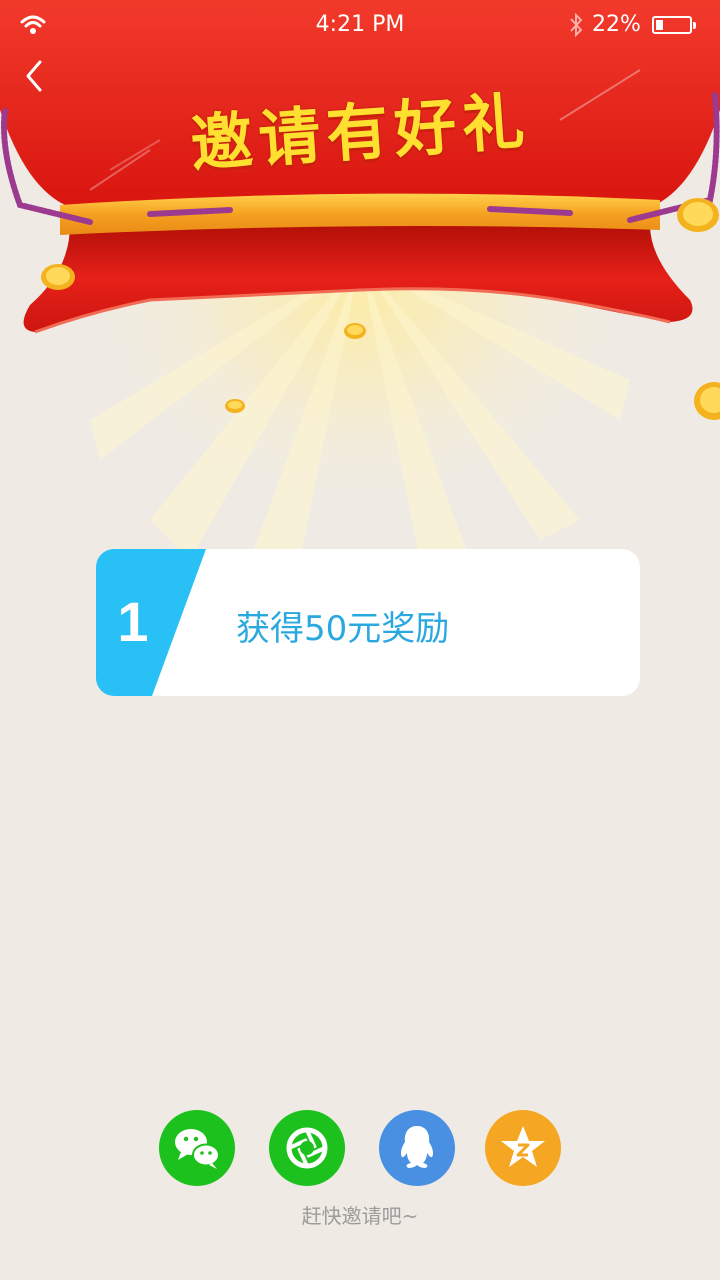  I want to click on reward-step-number: 1, so click(133, 621).